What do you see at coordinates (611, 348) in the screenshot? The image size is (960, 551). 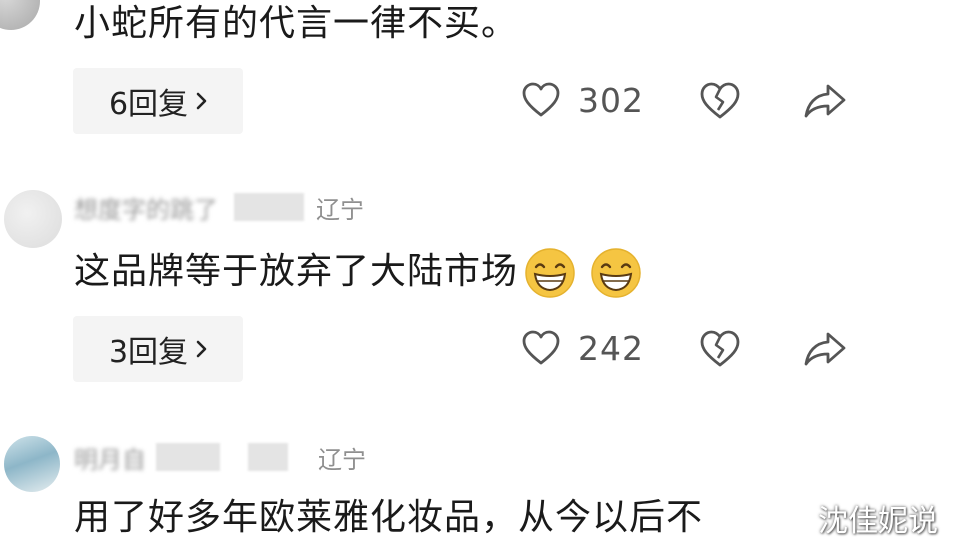 I see `like-count: 242` at bounding box center [611, 348].